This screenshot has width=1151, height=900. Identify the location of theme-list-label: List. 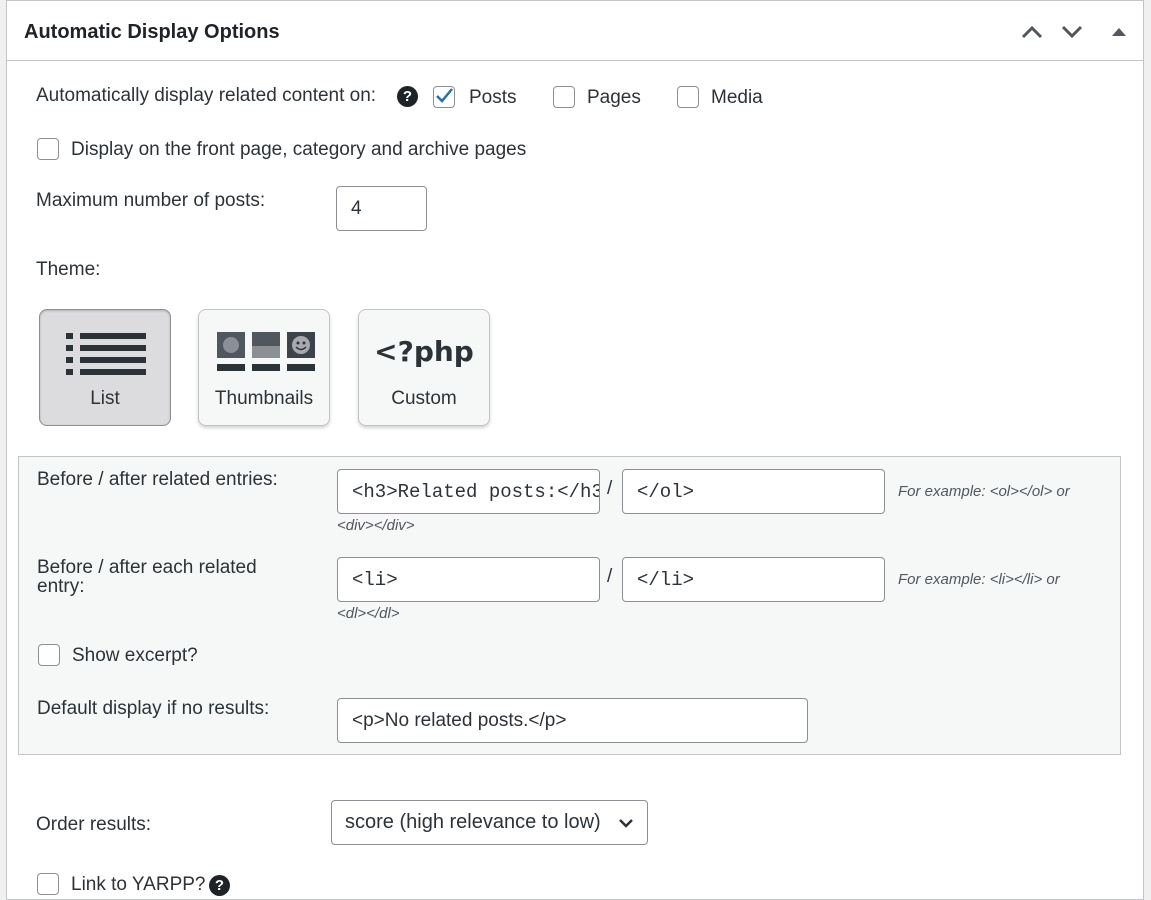
(105, 398).